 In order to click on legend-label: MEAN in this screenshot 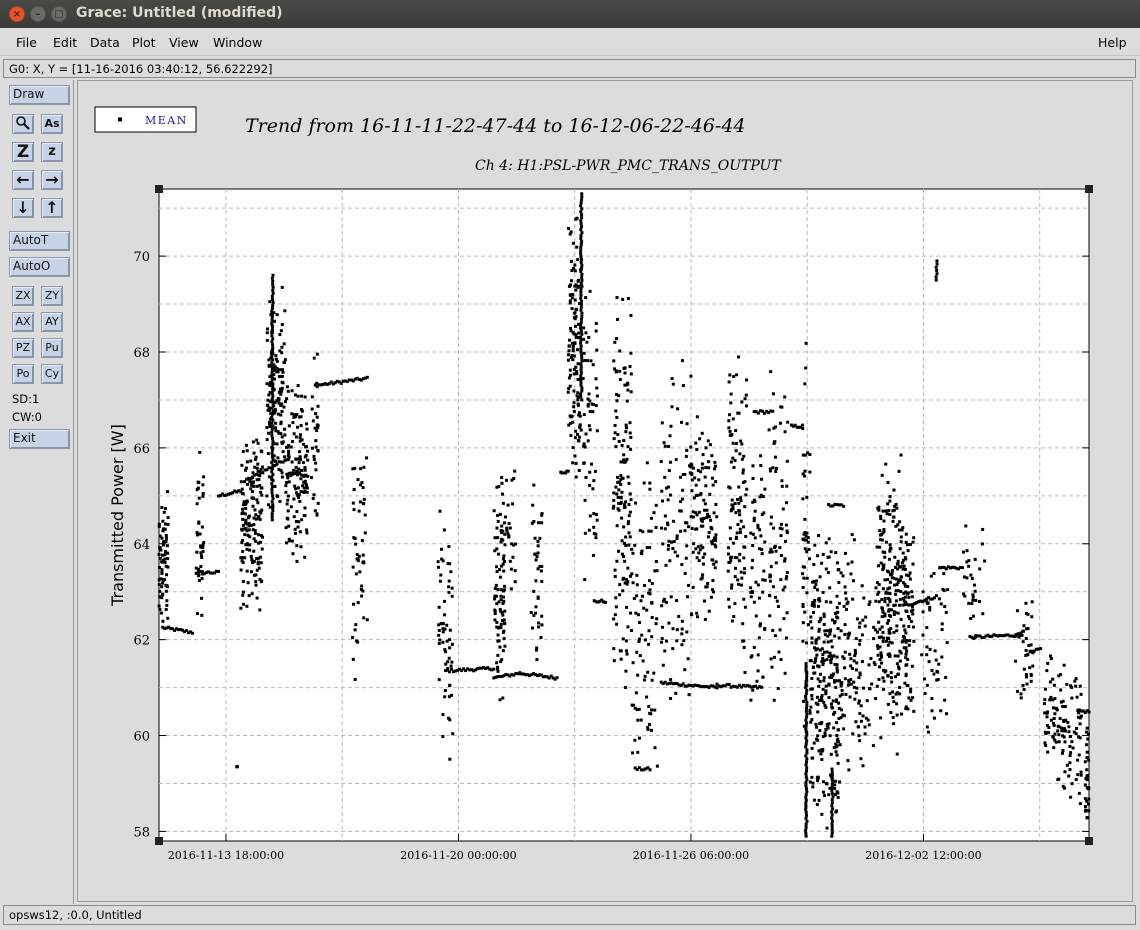, I will do `click(166, 120)`.